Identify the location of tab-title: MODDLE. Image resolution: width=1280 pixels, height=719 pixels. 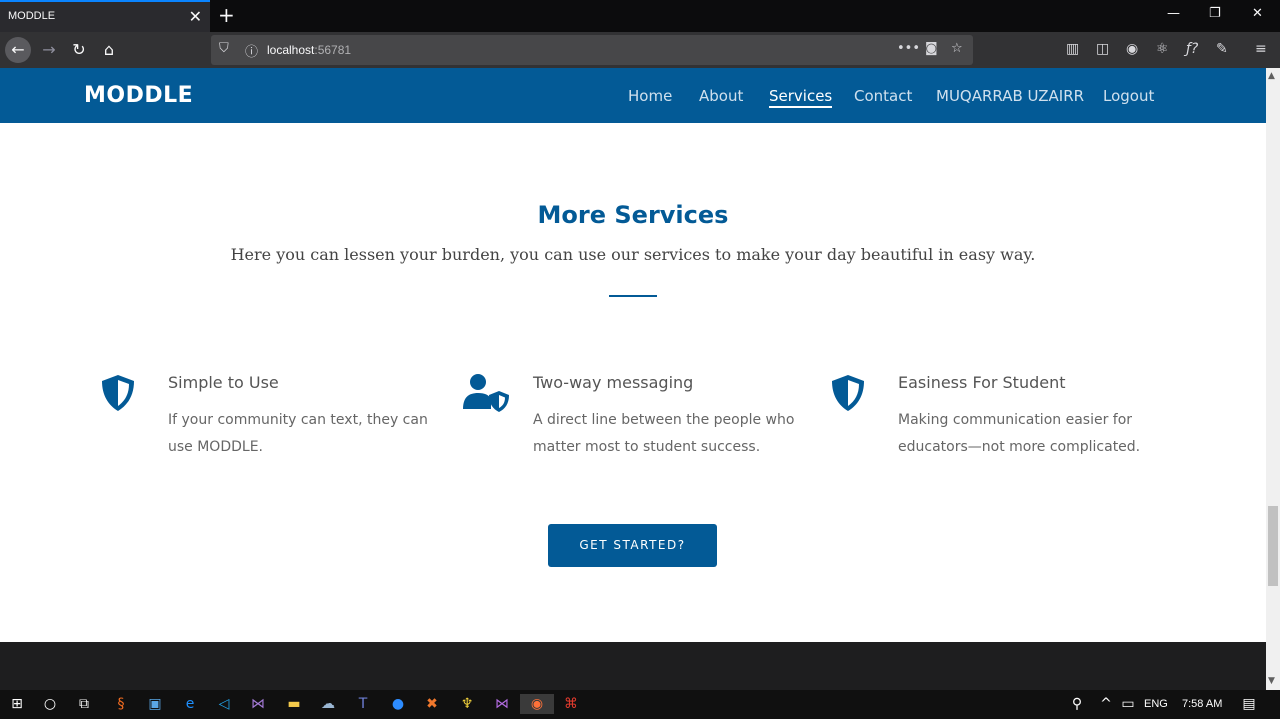
(32, 16).